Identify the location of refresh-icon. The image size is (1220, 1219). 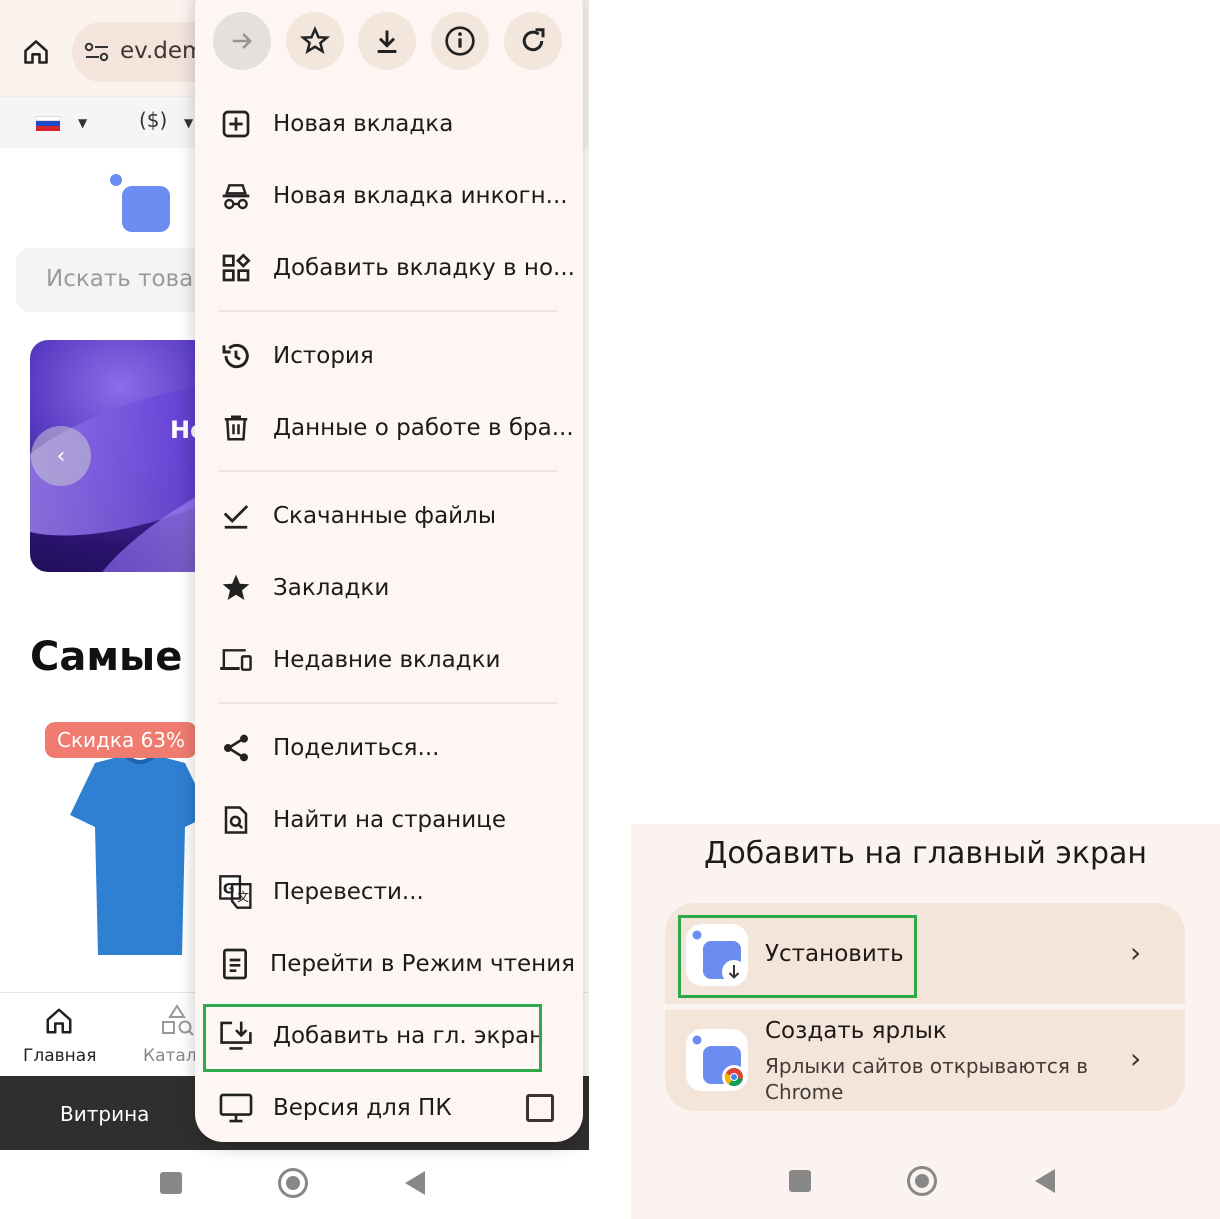
(533, 40).